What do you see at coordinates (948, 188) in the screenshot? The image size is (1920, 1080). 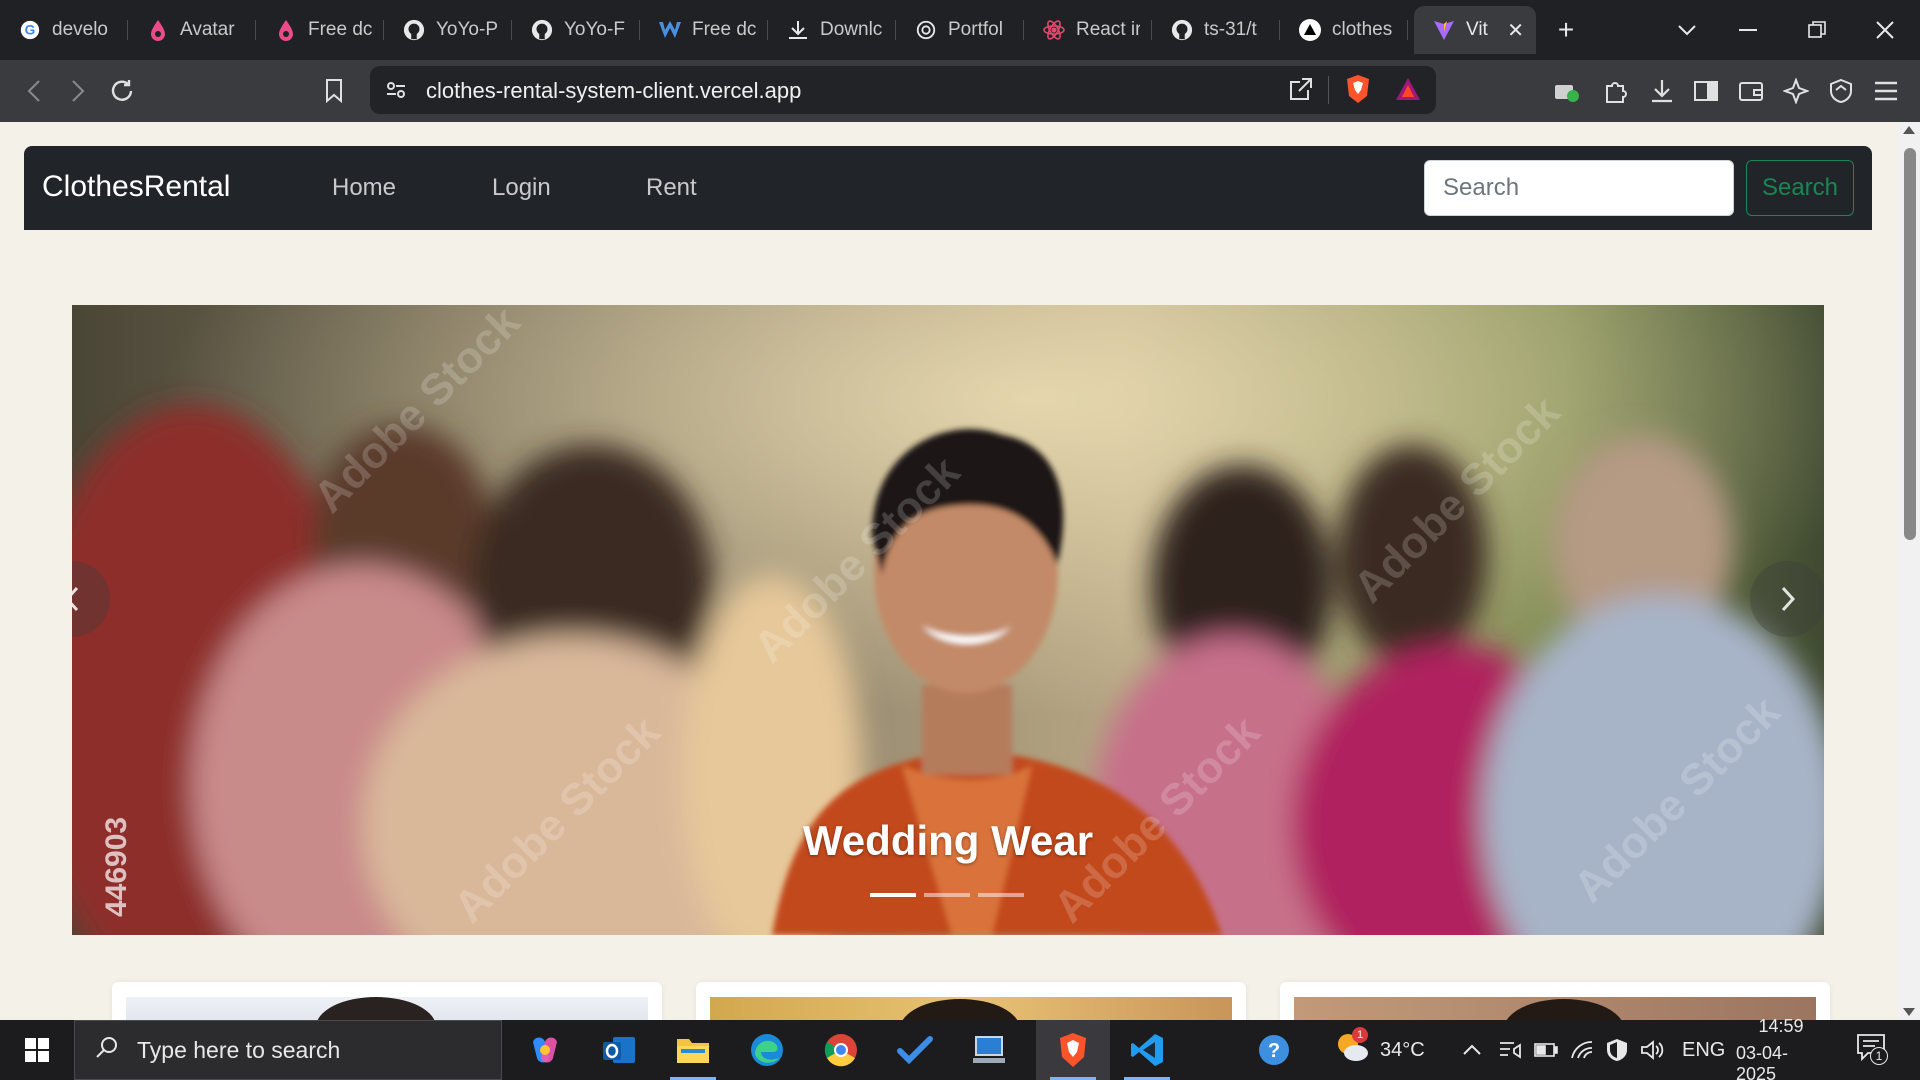 I see `site-navbar: ClothesRental Home Login Rent Search` at bounding box center [948, 188].